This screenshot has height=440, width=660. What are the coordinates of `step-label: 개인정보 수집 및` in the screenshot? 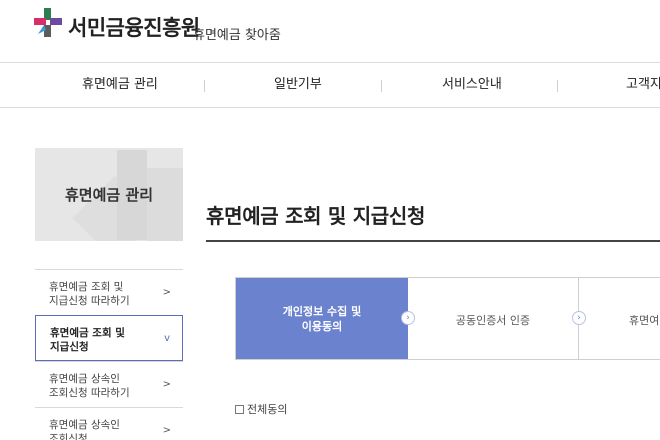 It's located at (322, 311).